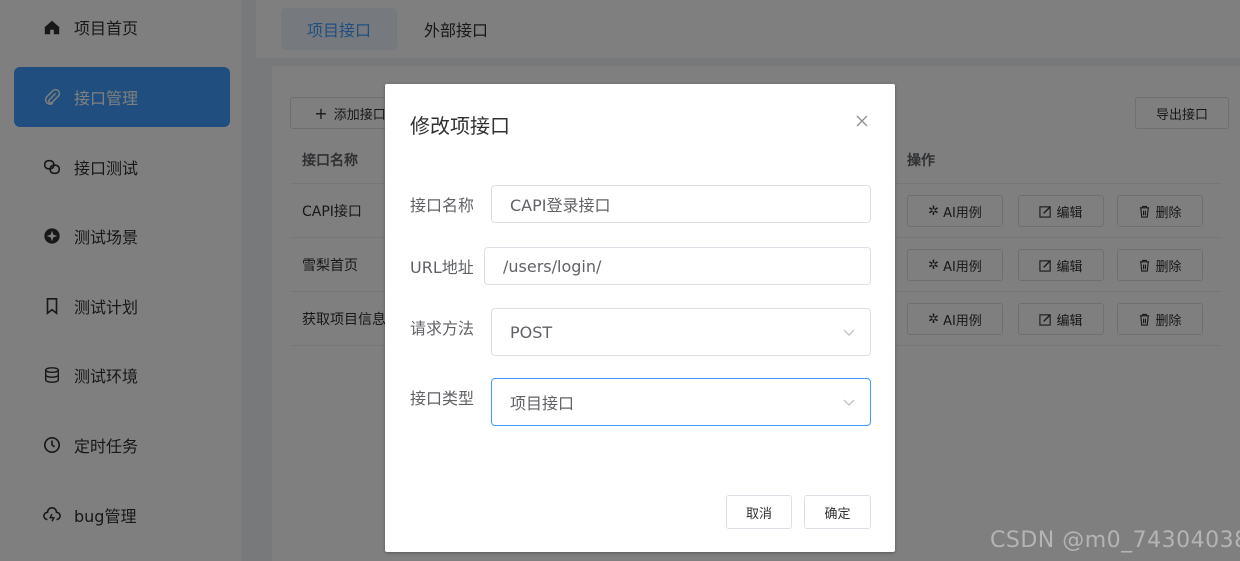 This screenshot has width=1240, height=561. I want to click on cancel-button: 取消, so click(759, 512).